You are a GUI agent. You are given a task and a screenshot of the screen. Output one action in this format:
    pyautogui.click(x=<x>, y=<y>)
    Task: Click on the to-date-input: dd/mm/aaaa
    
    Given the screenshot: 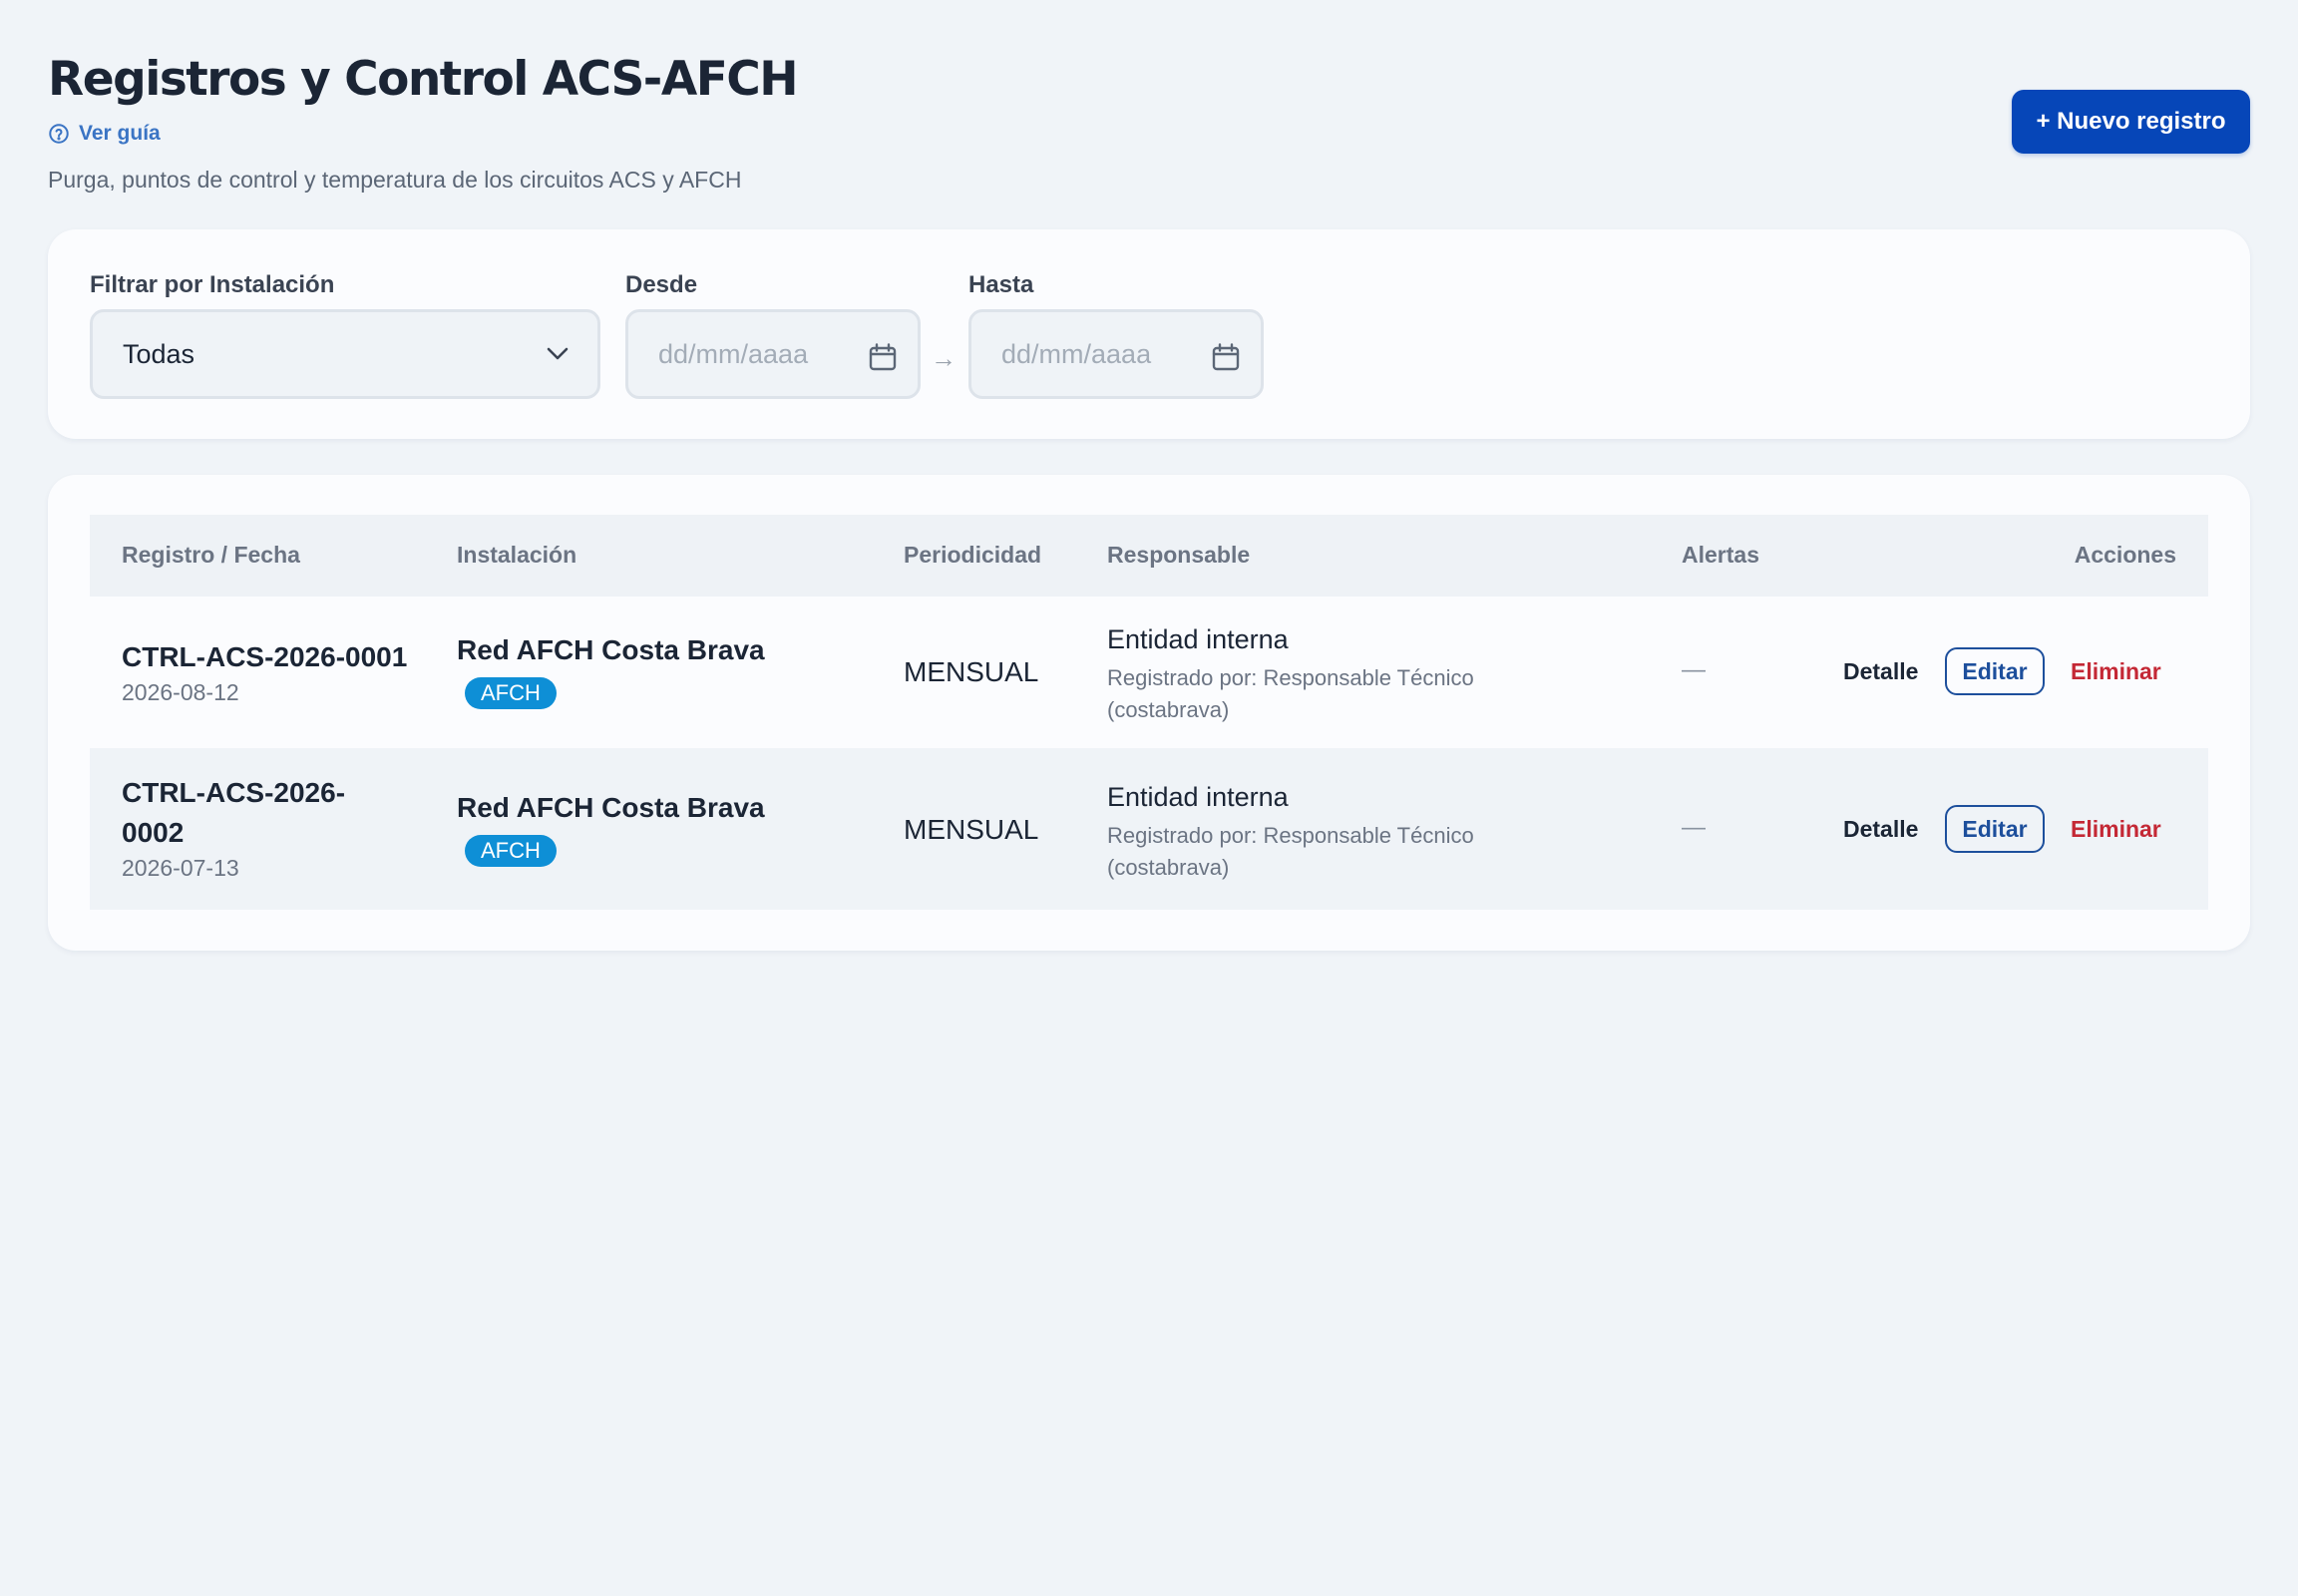 What is the action you would take?
    pyautogui.click(x=1116, y=354)
    